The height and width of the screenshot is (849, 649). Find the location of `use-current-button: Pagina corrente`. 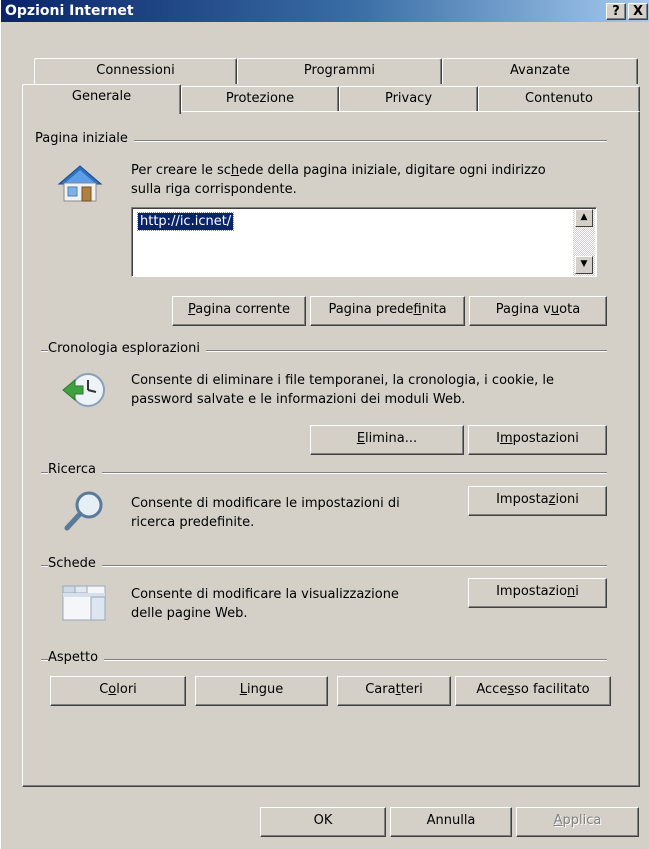

use-current-button: Pagina corrente is located at coordinates (239, 311).